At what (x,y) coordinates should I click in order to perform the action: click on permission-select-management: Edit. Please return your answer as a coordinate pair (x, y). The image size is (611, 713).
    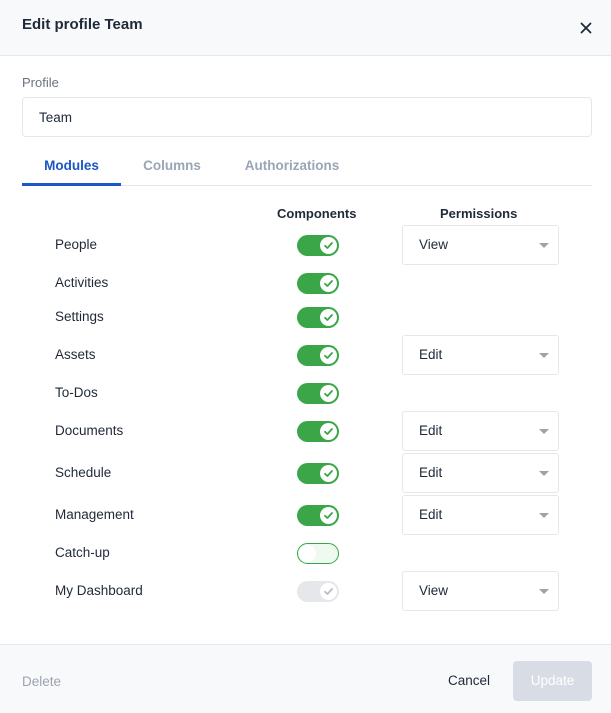
    Looking at the image, I should click on (480, 515).